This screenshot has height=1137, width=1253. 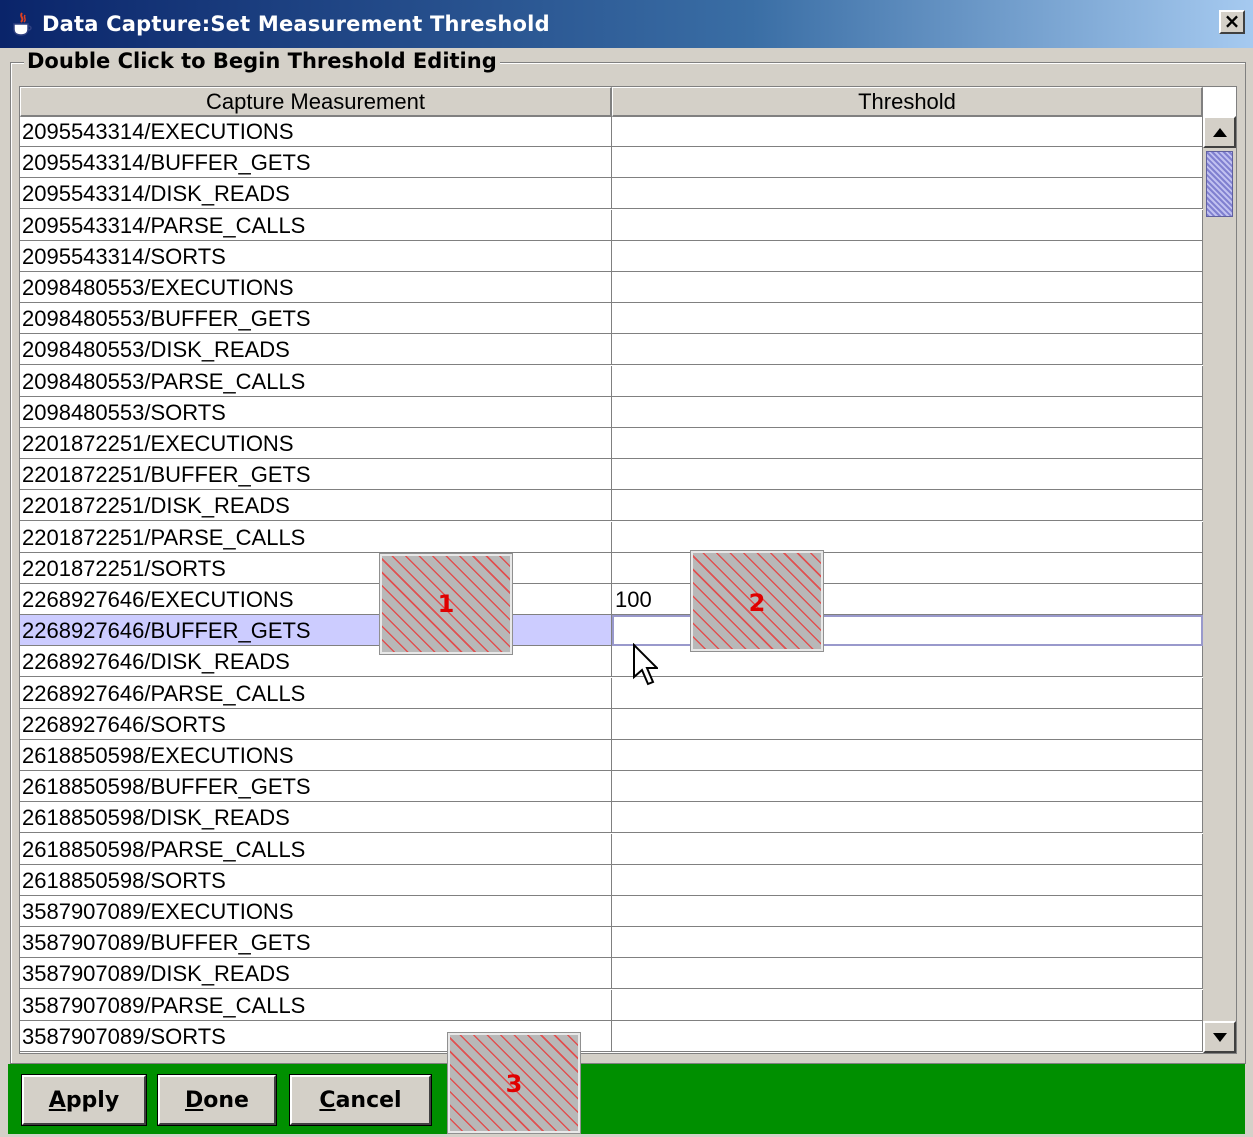 I want to click on column-header-capture-measurement: Capture Measurement, so click(x=316, y=102).